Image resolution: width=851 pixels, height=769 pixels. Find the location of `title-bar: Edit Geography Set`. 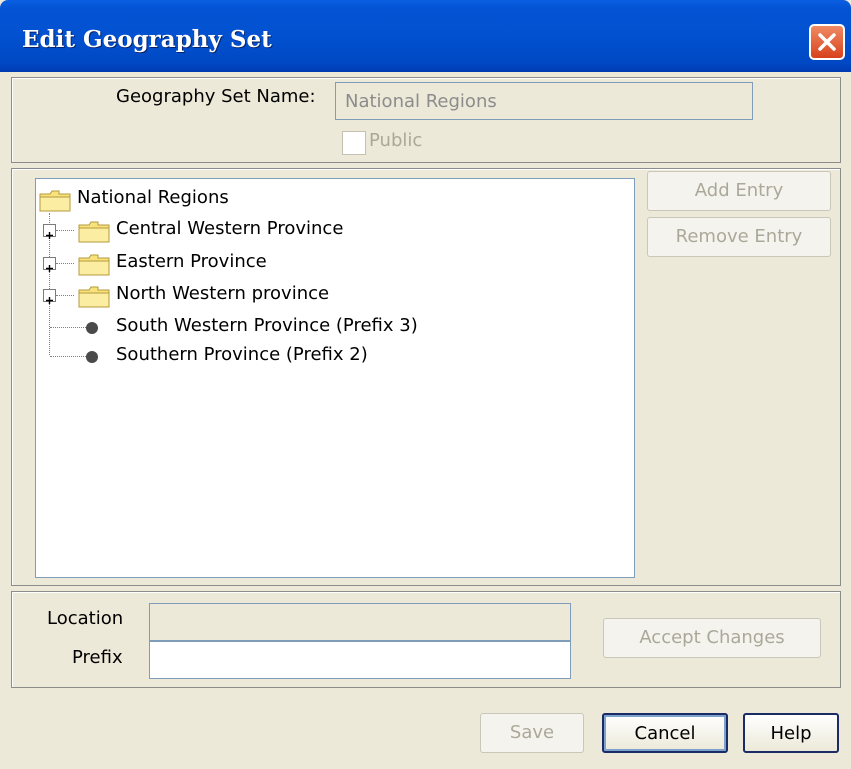

title-bar: Edit Geography Set is located at coordinates (425, 36).